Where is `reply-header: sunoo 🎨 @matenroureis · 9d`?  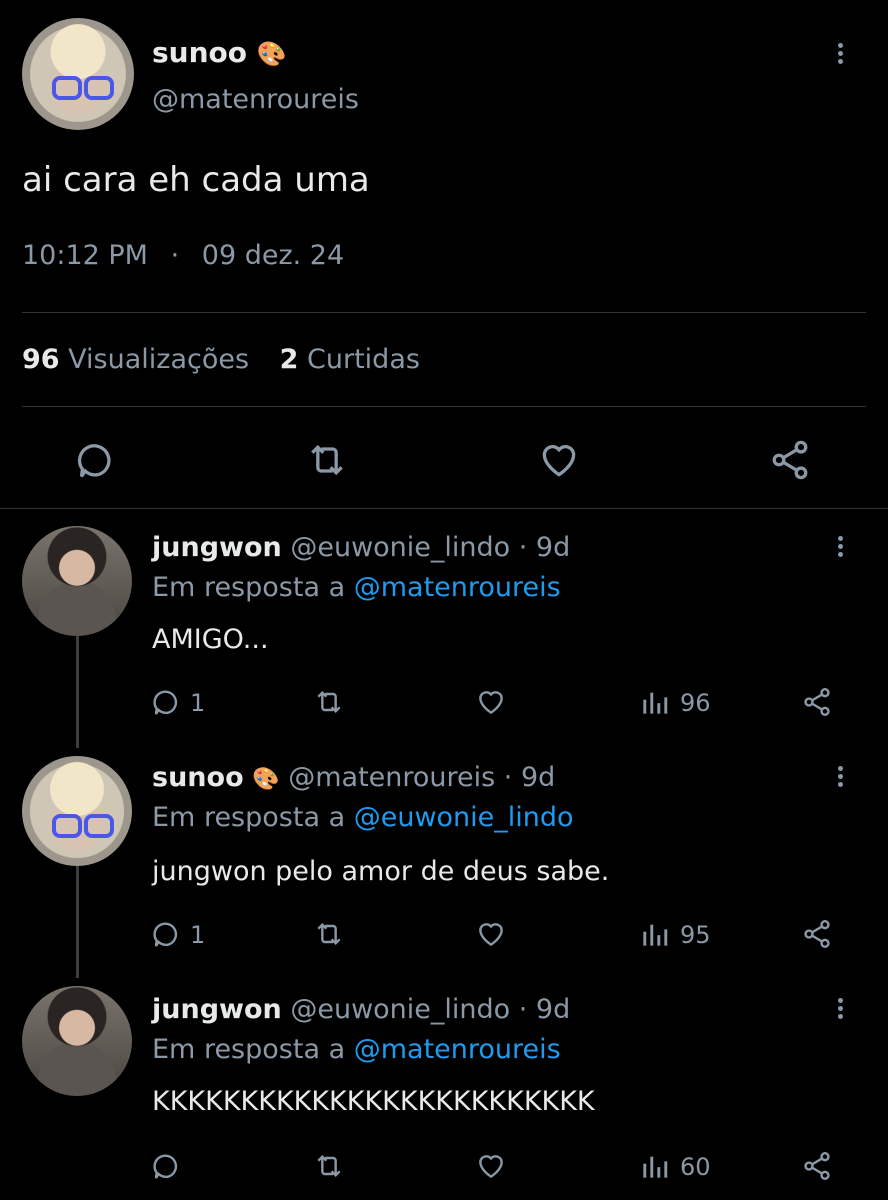 reply-header: sunoo 🎨 @matenroureis · 9d is located at coordinates (353, 777).